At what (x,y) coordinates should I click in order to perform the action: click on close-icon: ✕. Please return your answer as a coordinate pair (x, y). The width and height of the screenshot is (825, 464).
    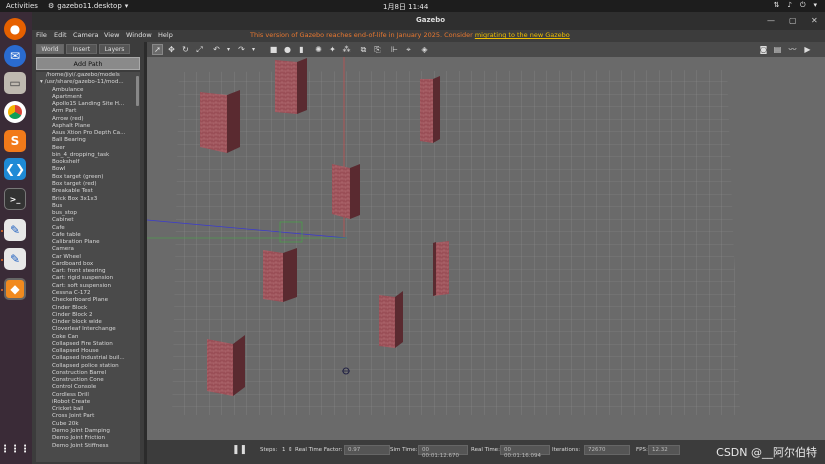
    Looking at the image, I should click on (814, 20).